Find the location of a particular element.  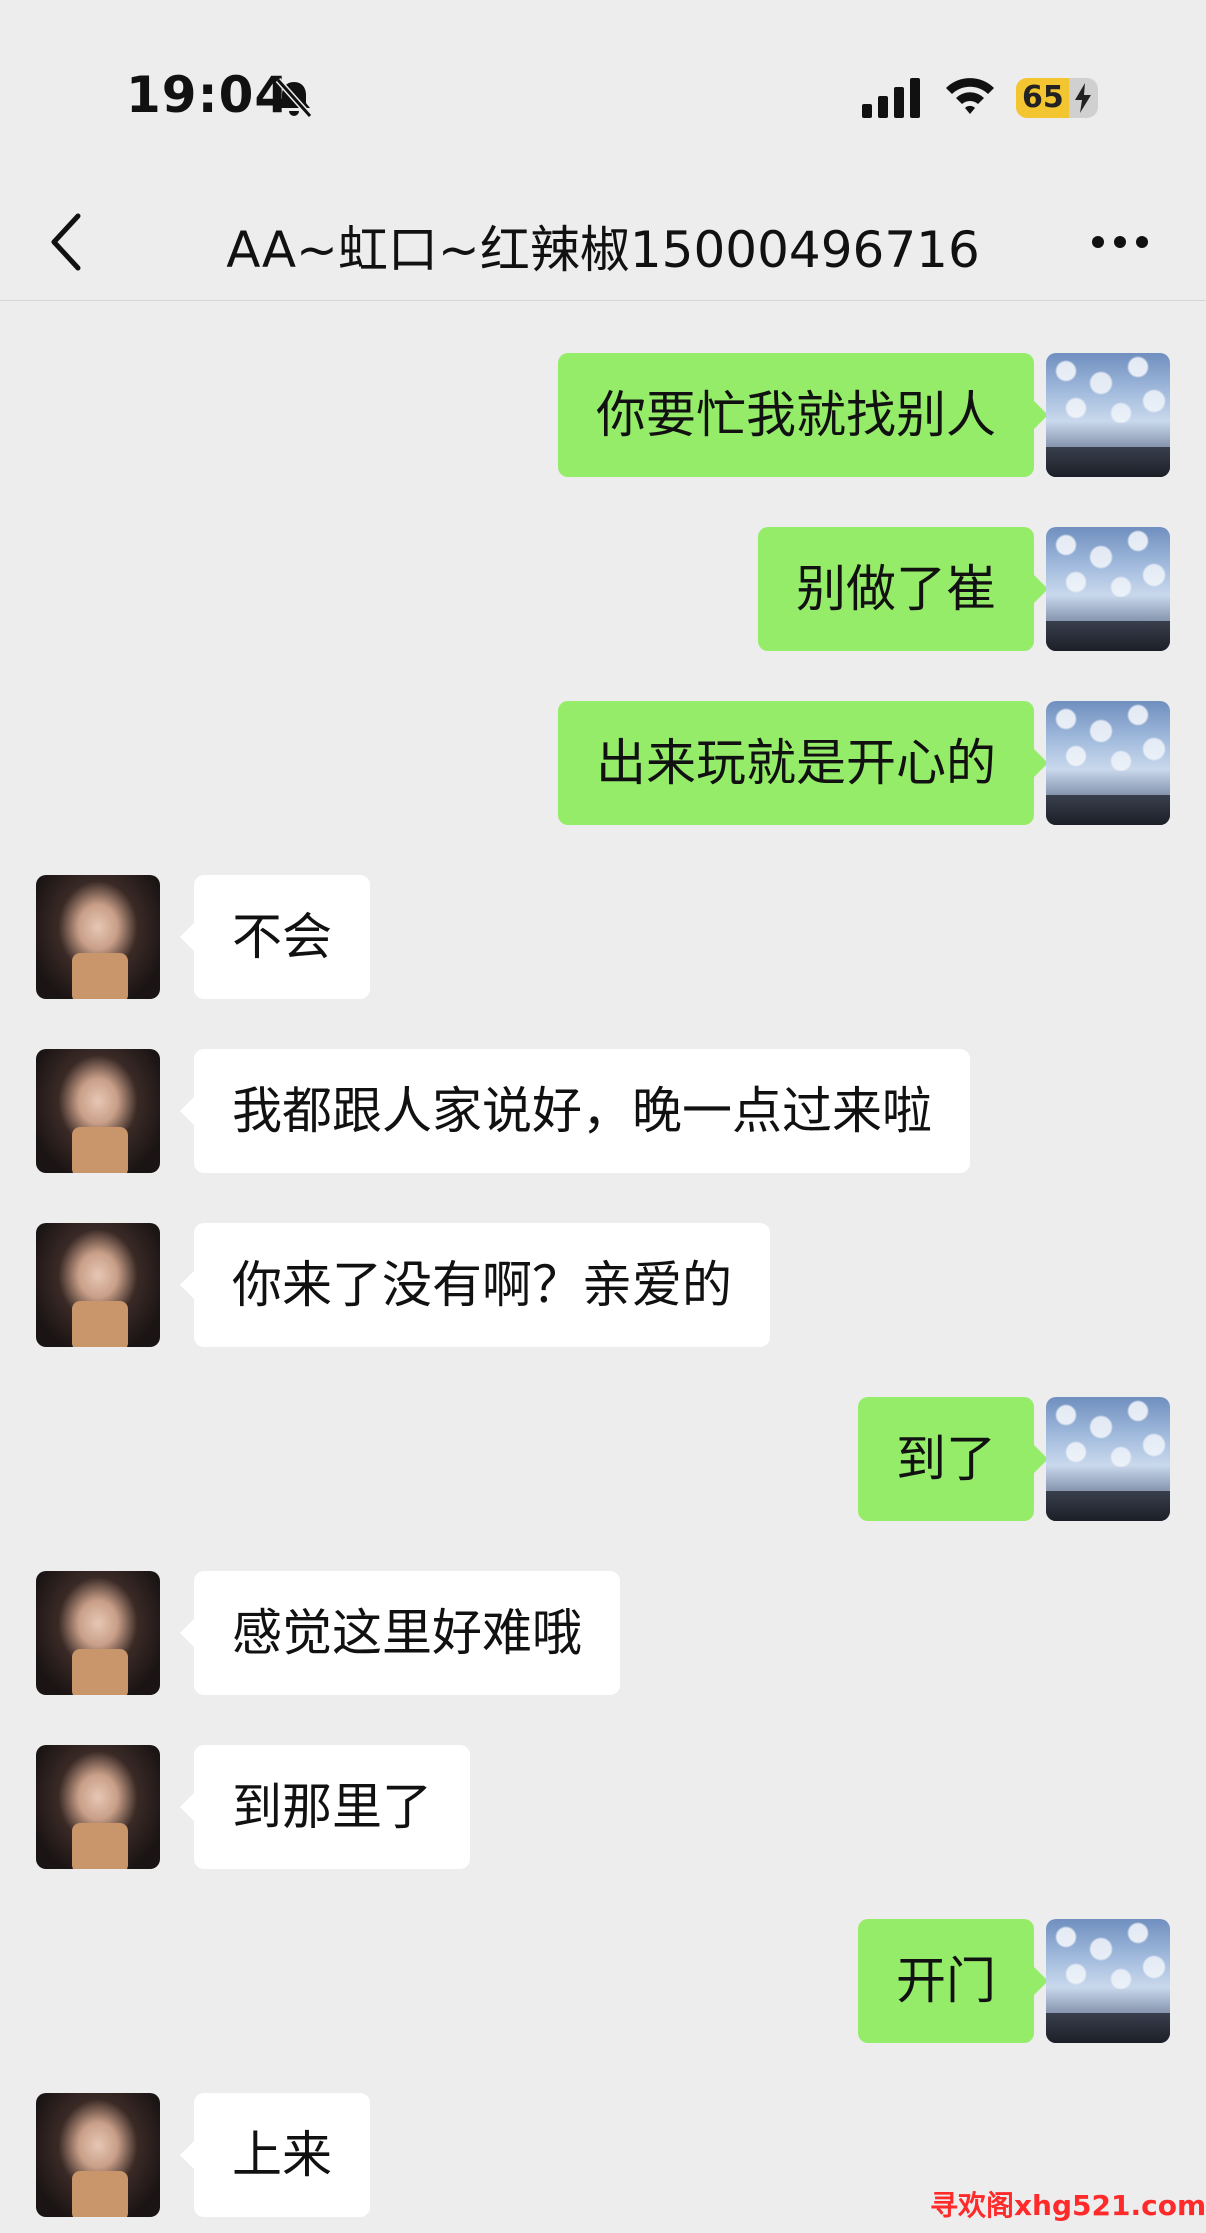

watermark: 寻欢阁xhg521.com is located at coordinates (1068, 2205).